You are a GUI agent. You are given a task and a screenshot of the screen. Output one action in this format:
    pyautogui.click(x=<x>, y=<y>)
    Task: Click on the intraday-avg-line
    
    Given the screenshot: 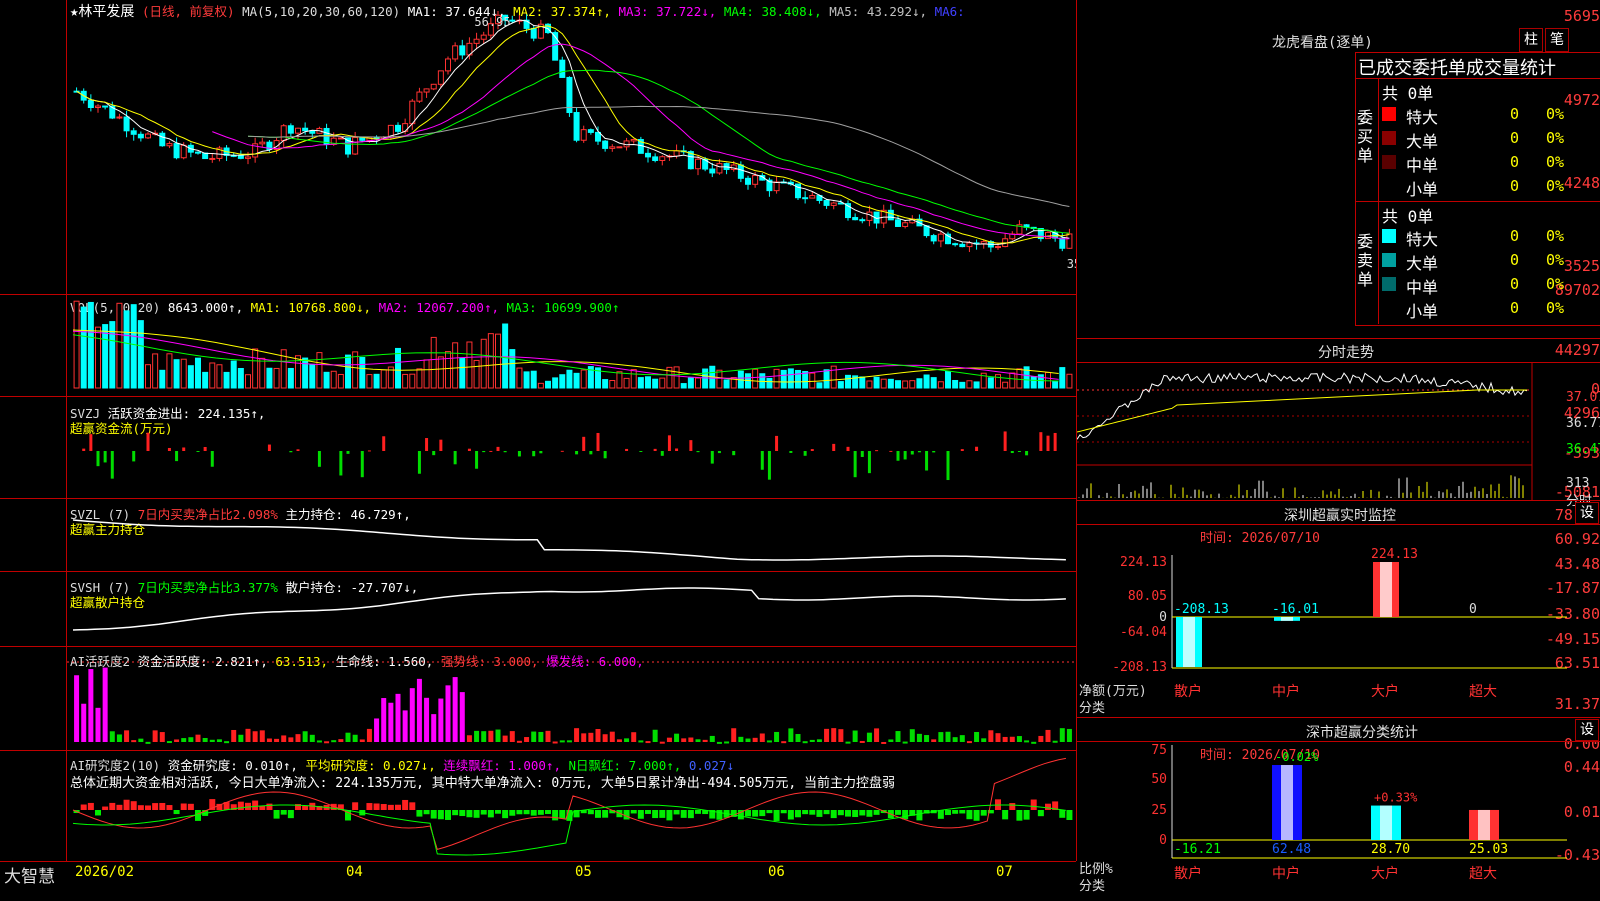 What is the action you would take?
    pyautogui.click(x=1302, y=411)
    